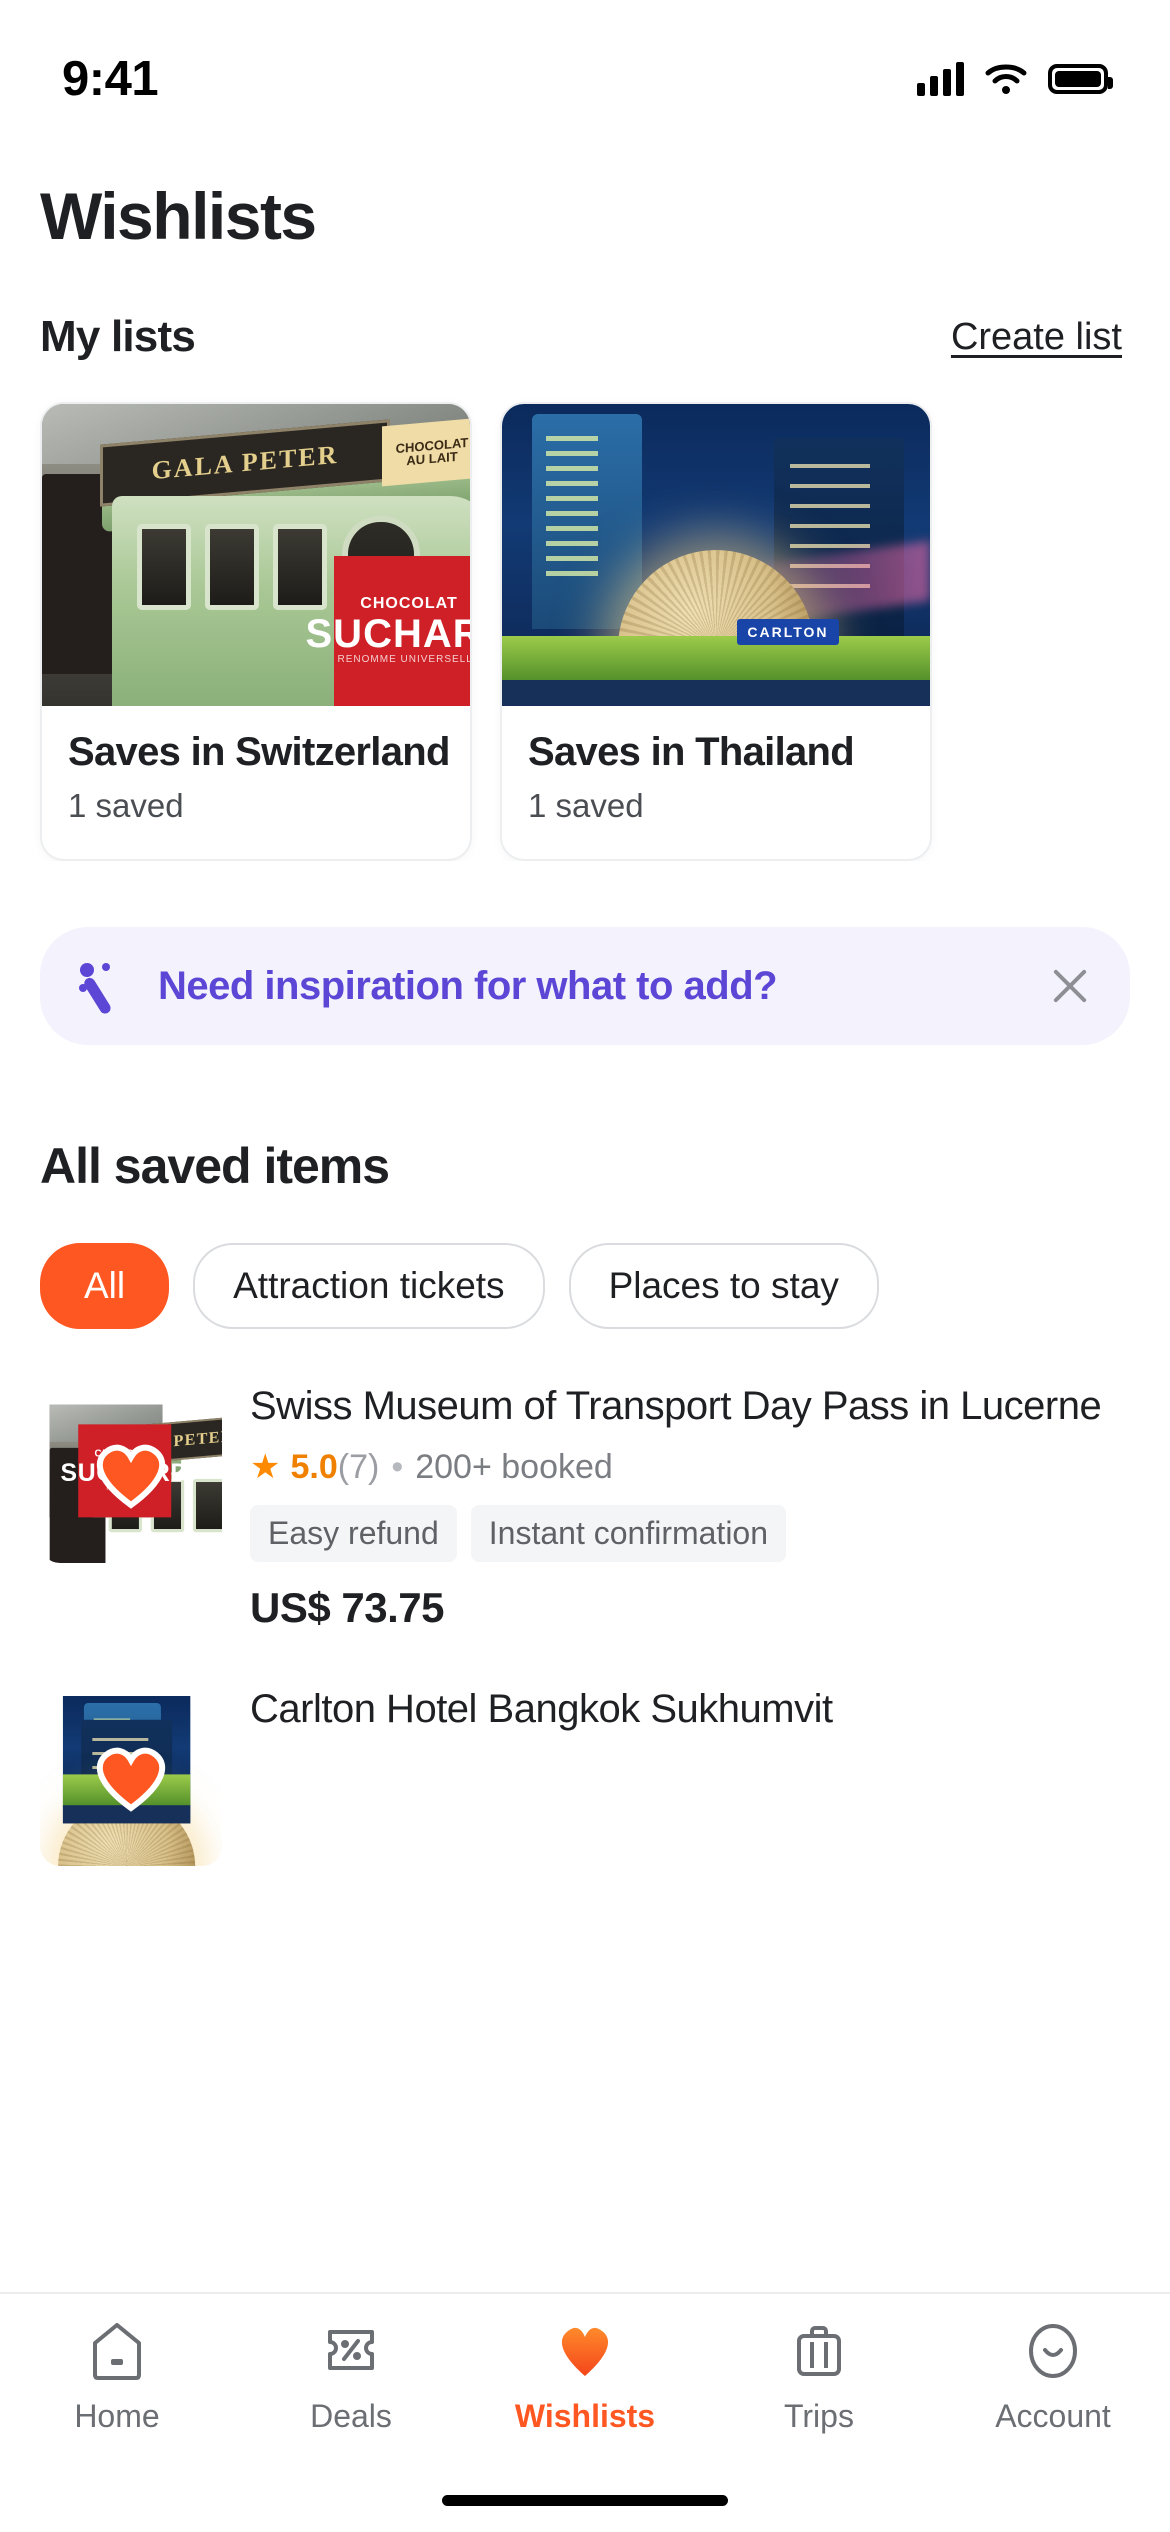  Describe the element at coordinates (409, 604) in the screenshot. I see `tram-red-ad-top: CHOCOLAT` at that location.